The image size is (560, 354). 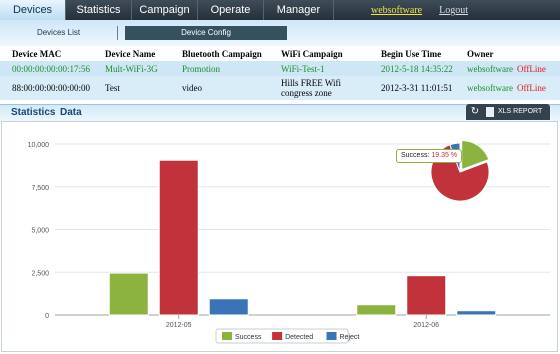 I want to click on sub-nav: Devices List Device Config, so click(x=280, y=33).